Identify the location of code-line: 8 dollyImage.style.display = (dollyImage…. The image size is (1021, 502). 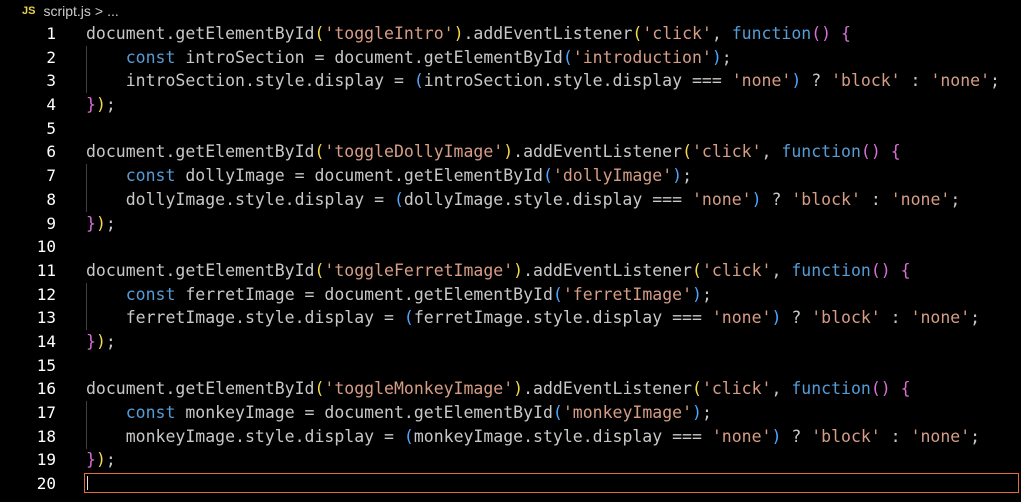
(510, 200).